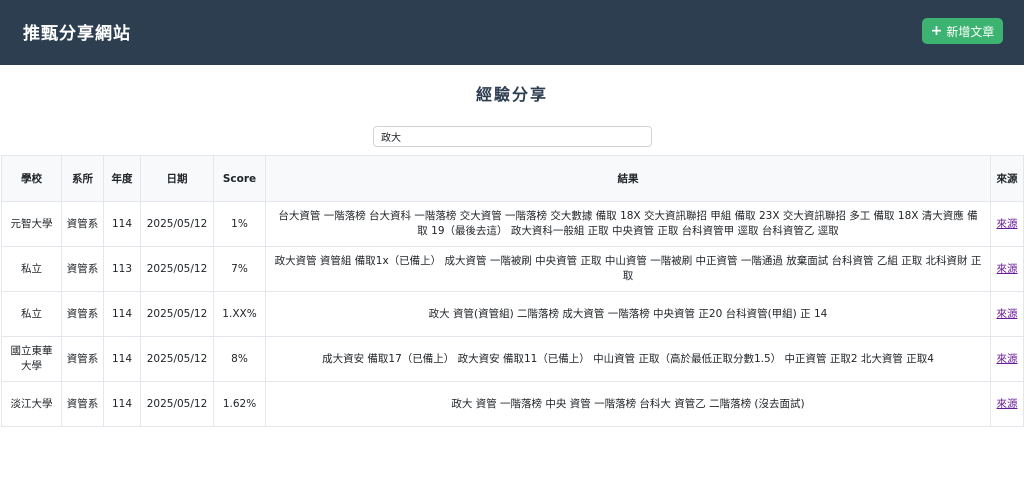 Image resolution: width=1024 pixels, height=481 pixels. What do you see at coordinates (1007, 178) in the screenshot?
I see `header-source: 來源` at bounding box center [1007, 178].